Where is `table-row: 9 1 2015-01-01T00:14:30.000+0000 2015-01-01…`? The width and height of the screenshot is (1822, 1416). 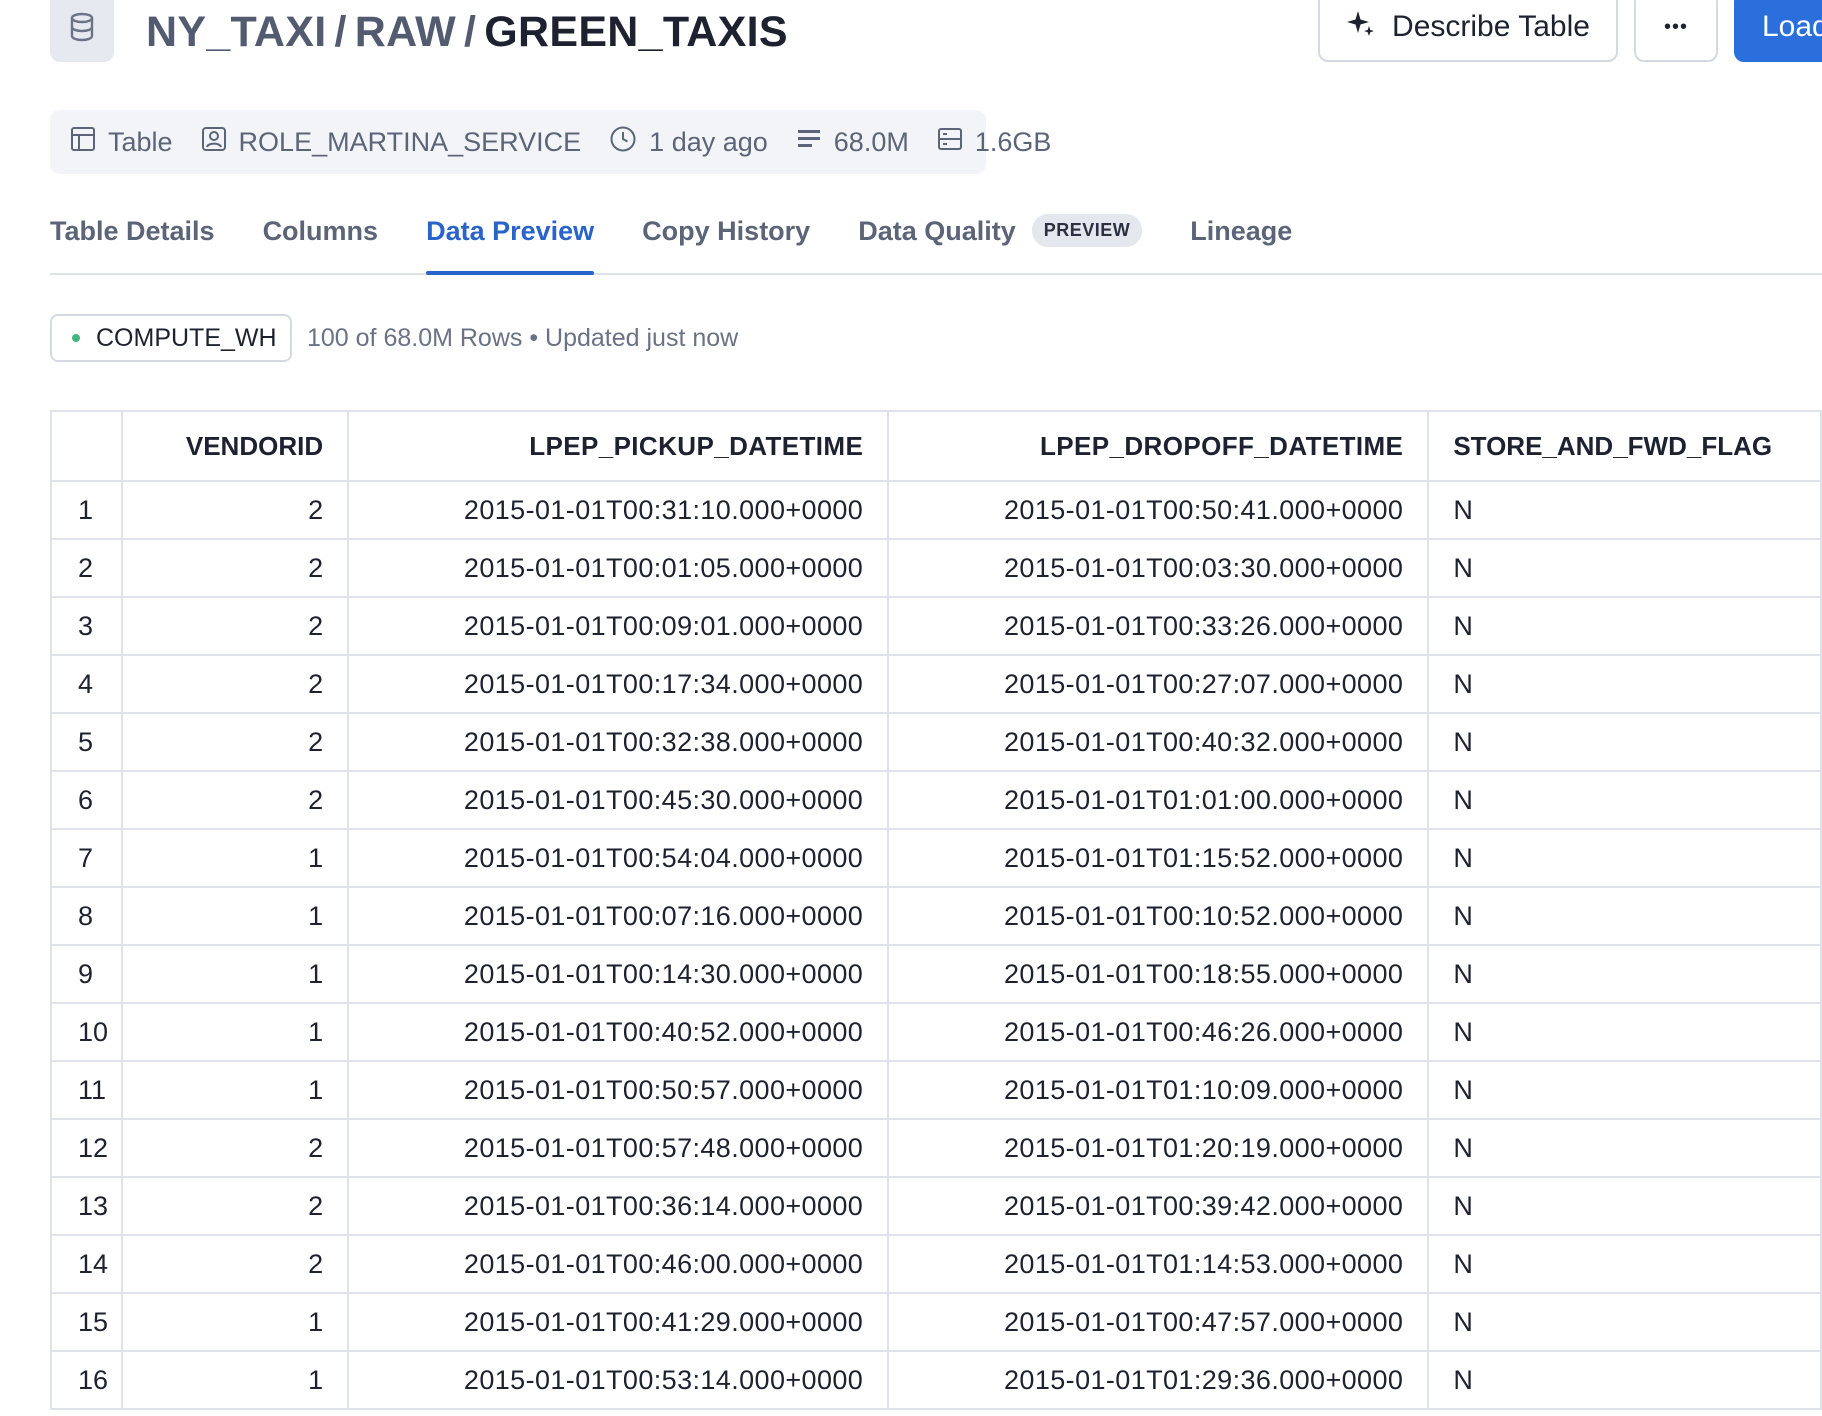
table-row: 9 1 2015-01-01T00:14:30.000+0000 2015-01-01… is located at coordinates (936, 974).